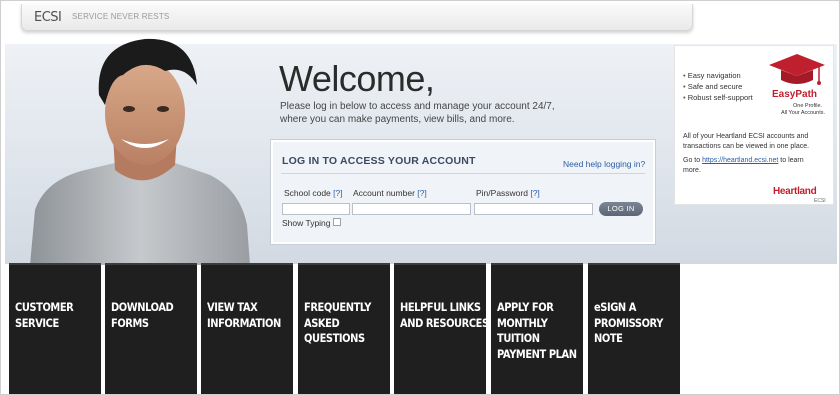 This screenshot has height=395, width=840. I want to click on account-number-label-text: Account number, so click(384, 193).